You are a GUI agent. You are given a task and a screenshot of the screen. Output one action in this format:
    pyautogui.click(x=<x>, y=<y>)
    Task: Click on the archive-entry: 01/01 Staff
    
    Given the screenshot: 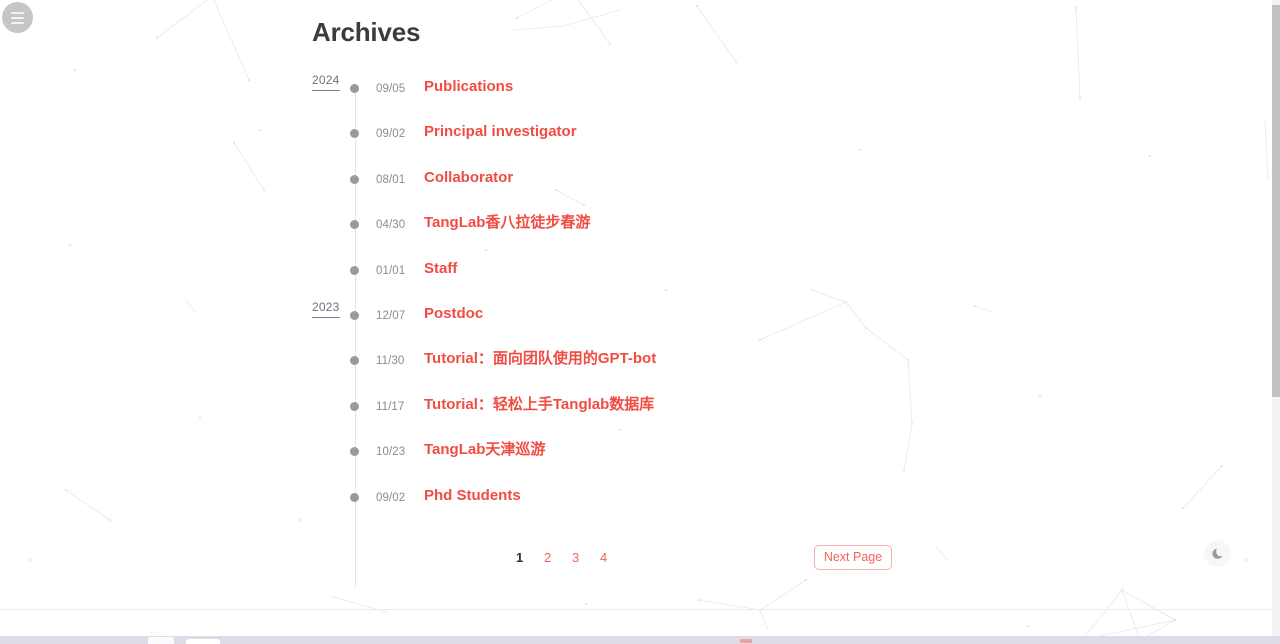 What is the action you would take?
    pyautogui.click(x=636, y=270)
    